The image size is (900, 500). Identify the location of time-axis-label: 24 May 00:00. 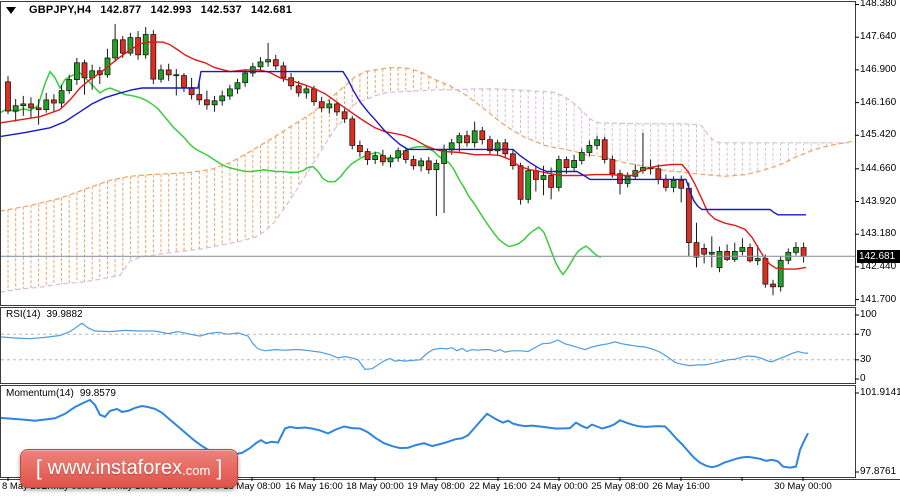
(559, 486).